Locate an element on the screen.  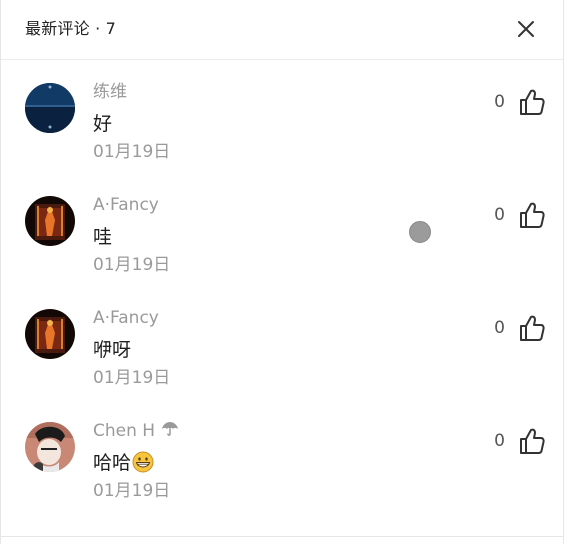
comment-author: 练维 is located at coordinates (110, 92).